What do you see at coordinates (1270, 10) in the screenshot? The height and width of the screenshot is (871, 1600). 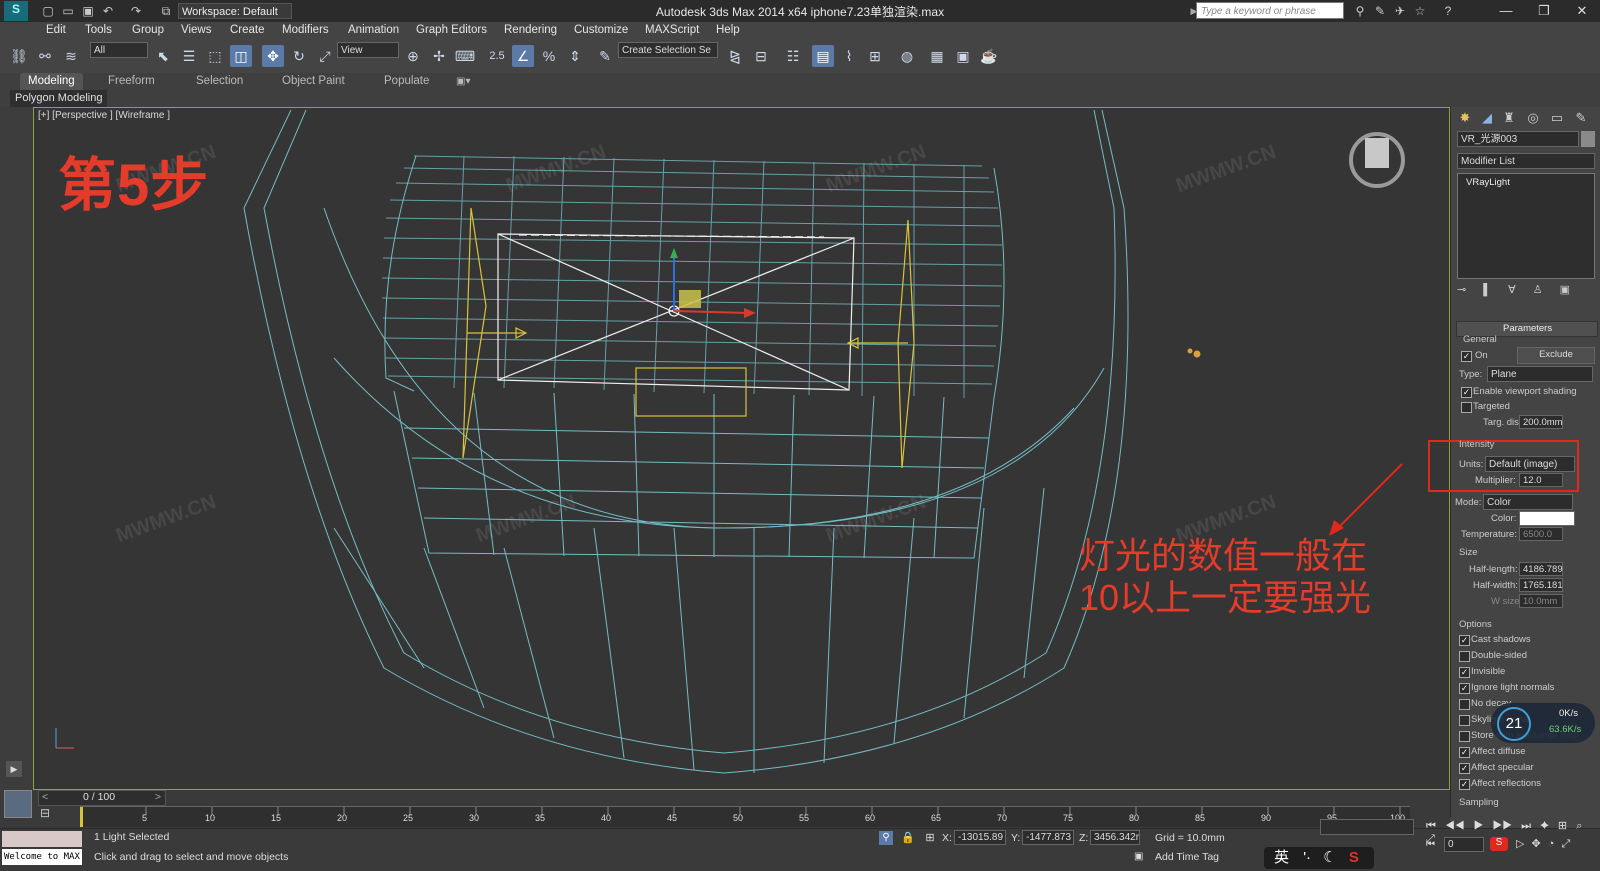 I see `search-input: Type a keyword or phrase` at bounding box center [1270, 10].